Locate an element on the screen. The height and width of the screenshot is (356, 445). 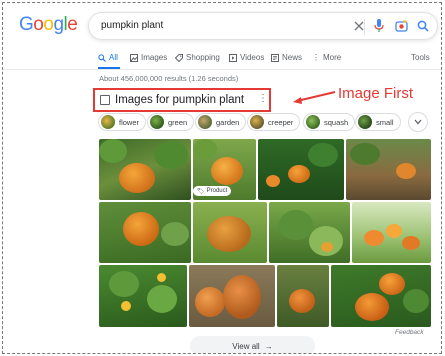
annotation-text: Image First is located at coordinates (376, 93).